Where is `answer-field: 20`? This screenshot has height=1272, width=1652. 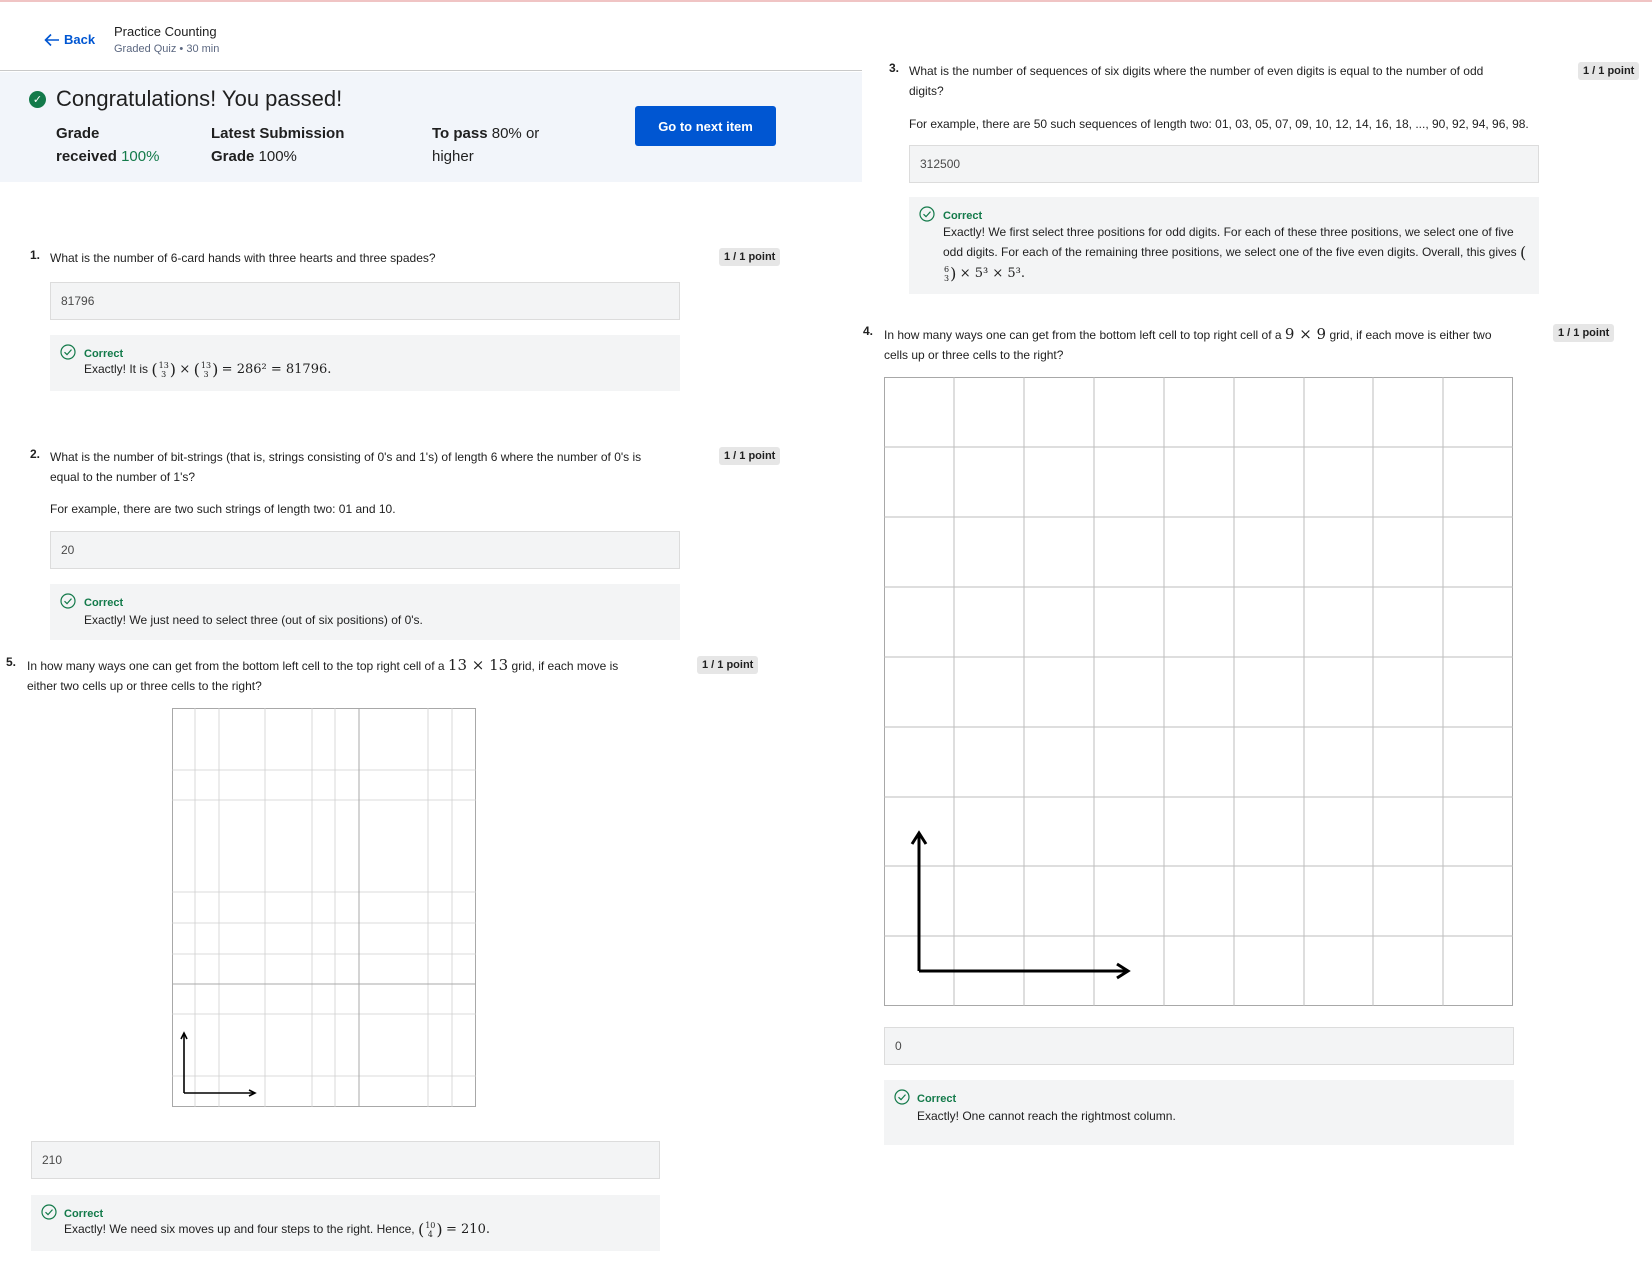
answer-field: 20 is located at coordinates (365, 550).